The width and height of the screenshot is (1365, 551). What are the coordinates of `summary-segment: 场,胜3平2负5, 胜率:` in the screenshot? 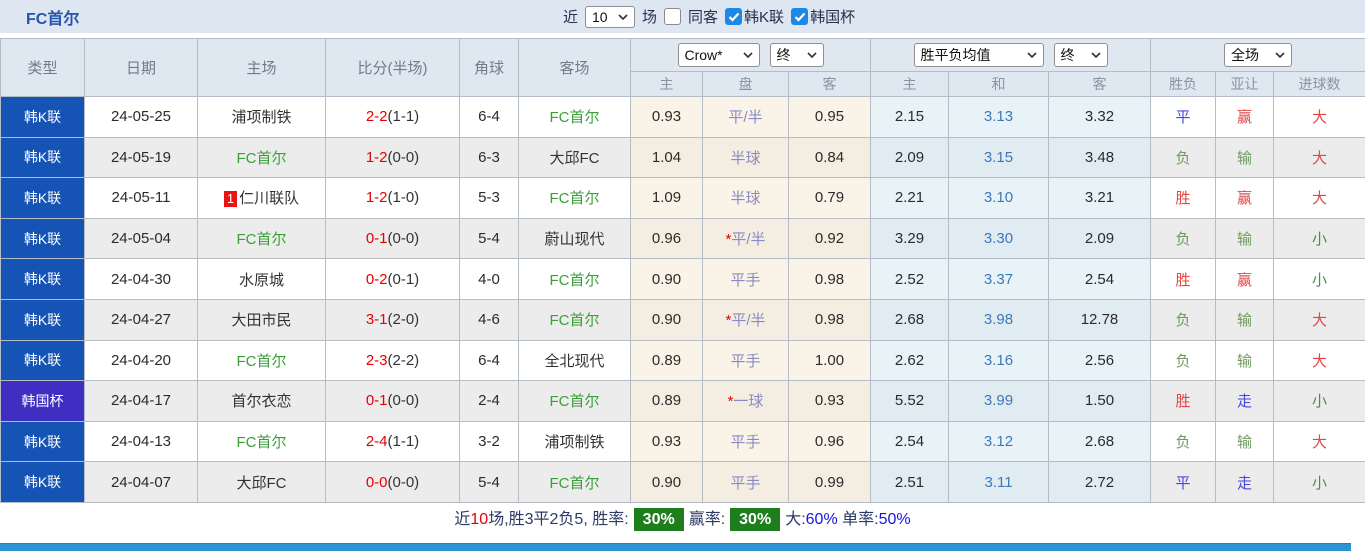 It's located at (558, 519).